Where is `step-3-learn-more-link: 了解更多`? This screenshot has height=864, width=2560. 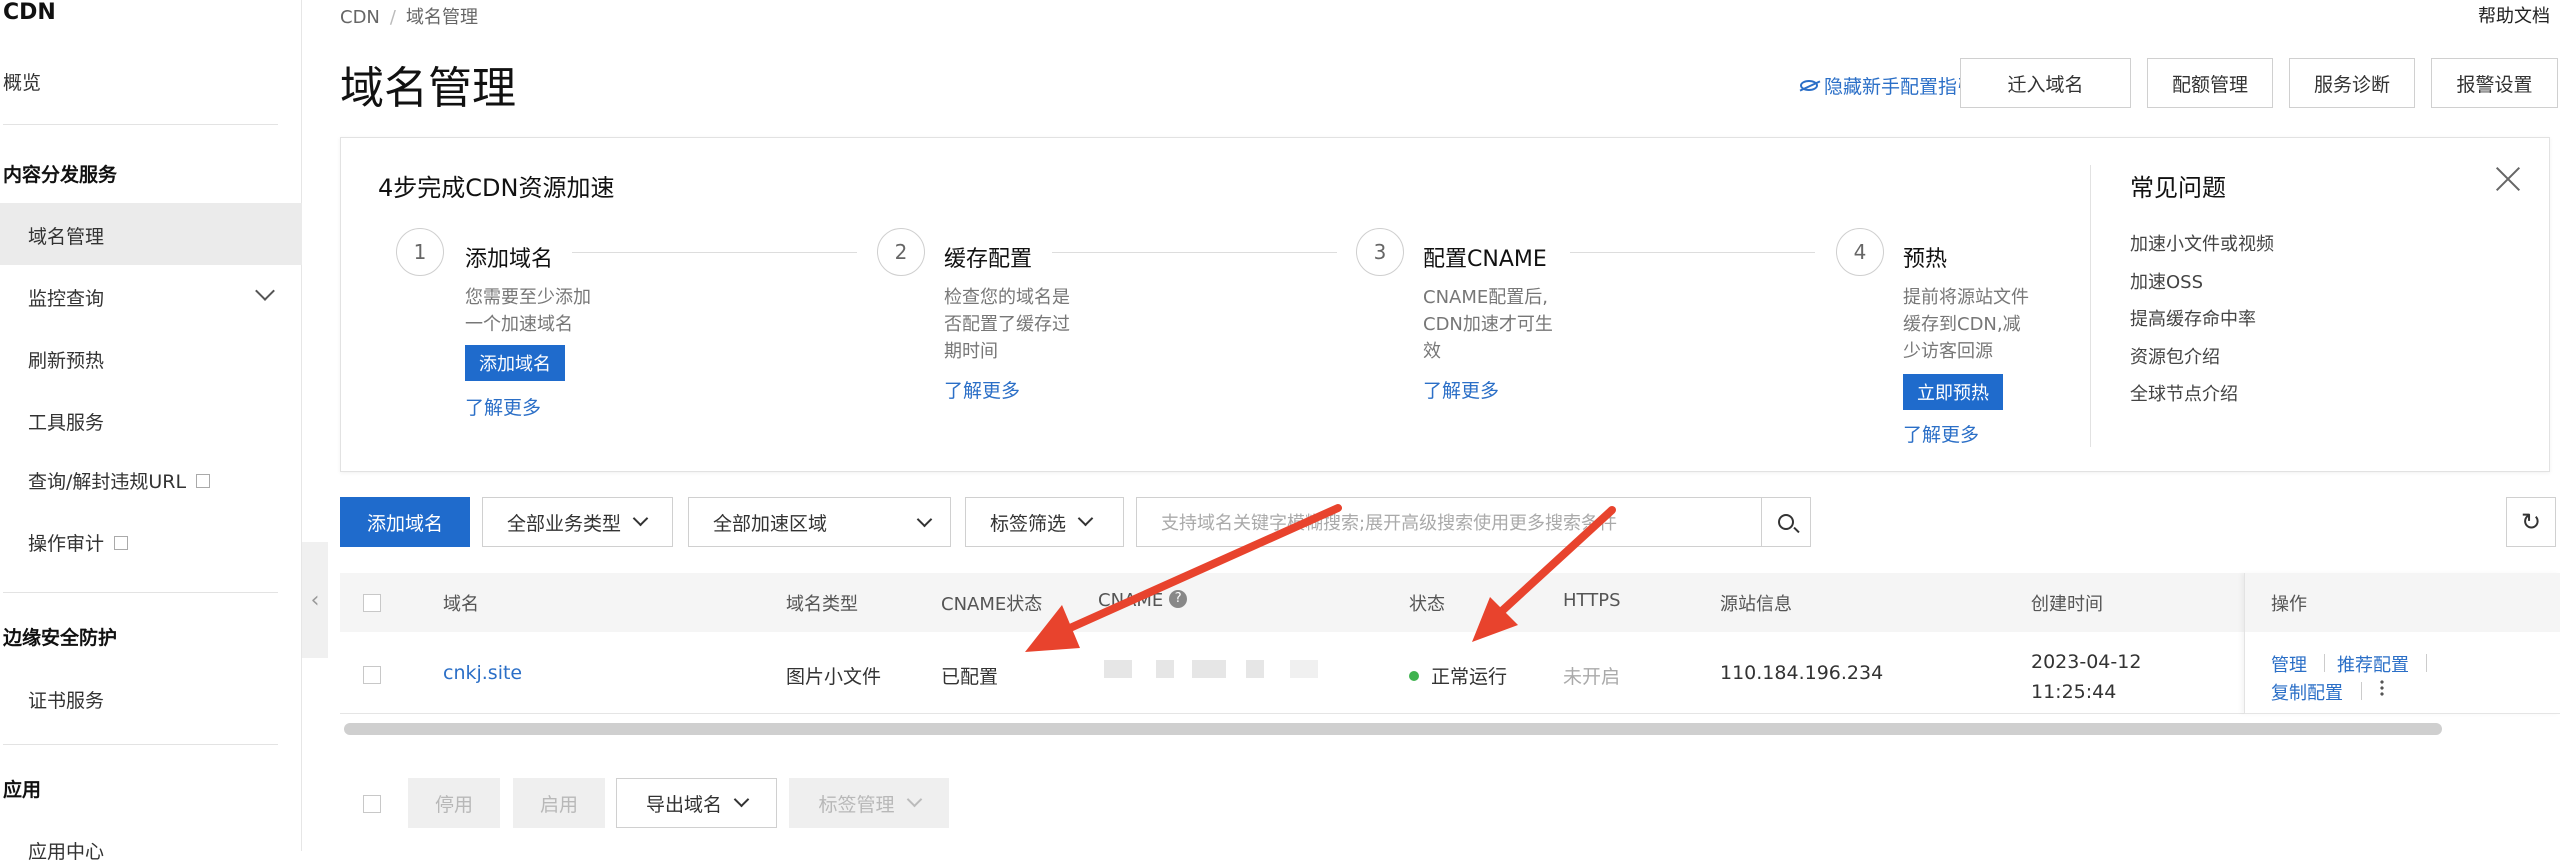 step-3-learn-more-link: 了解更多 is located at coordinates (1461, 389).